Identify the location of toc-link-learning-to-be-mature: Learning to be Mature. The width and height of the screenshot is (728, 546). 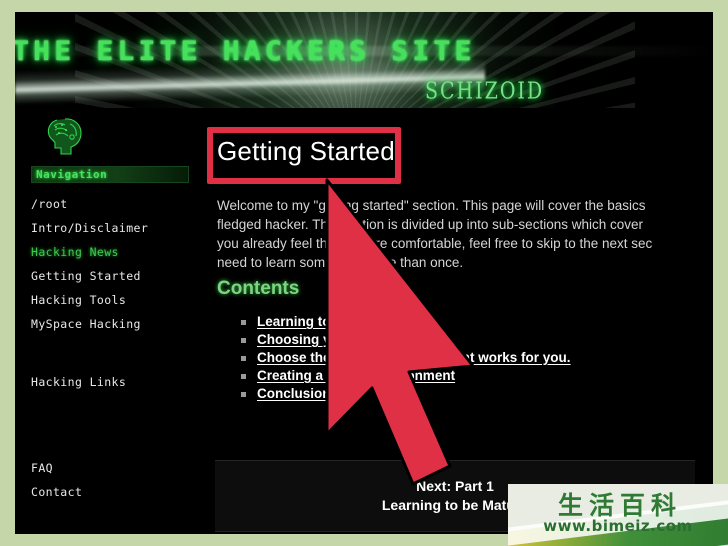
(327, 321).